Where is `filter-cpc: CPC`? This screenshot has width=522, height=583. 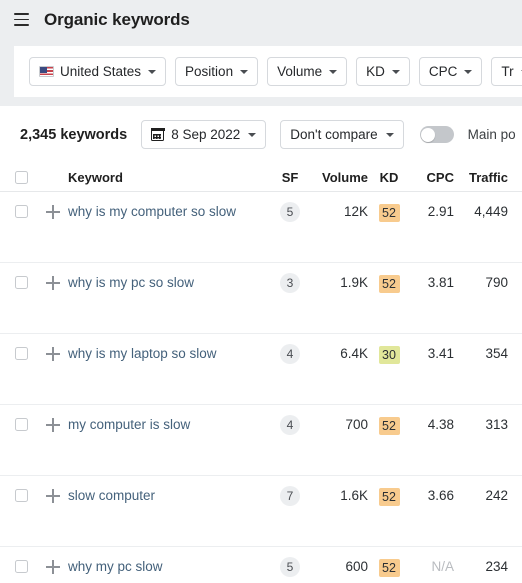
filter-cpc: CPC is located at coordinates (450, 71).